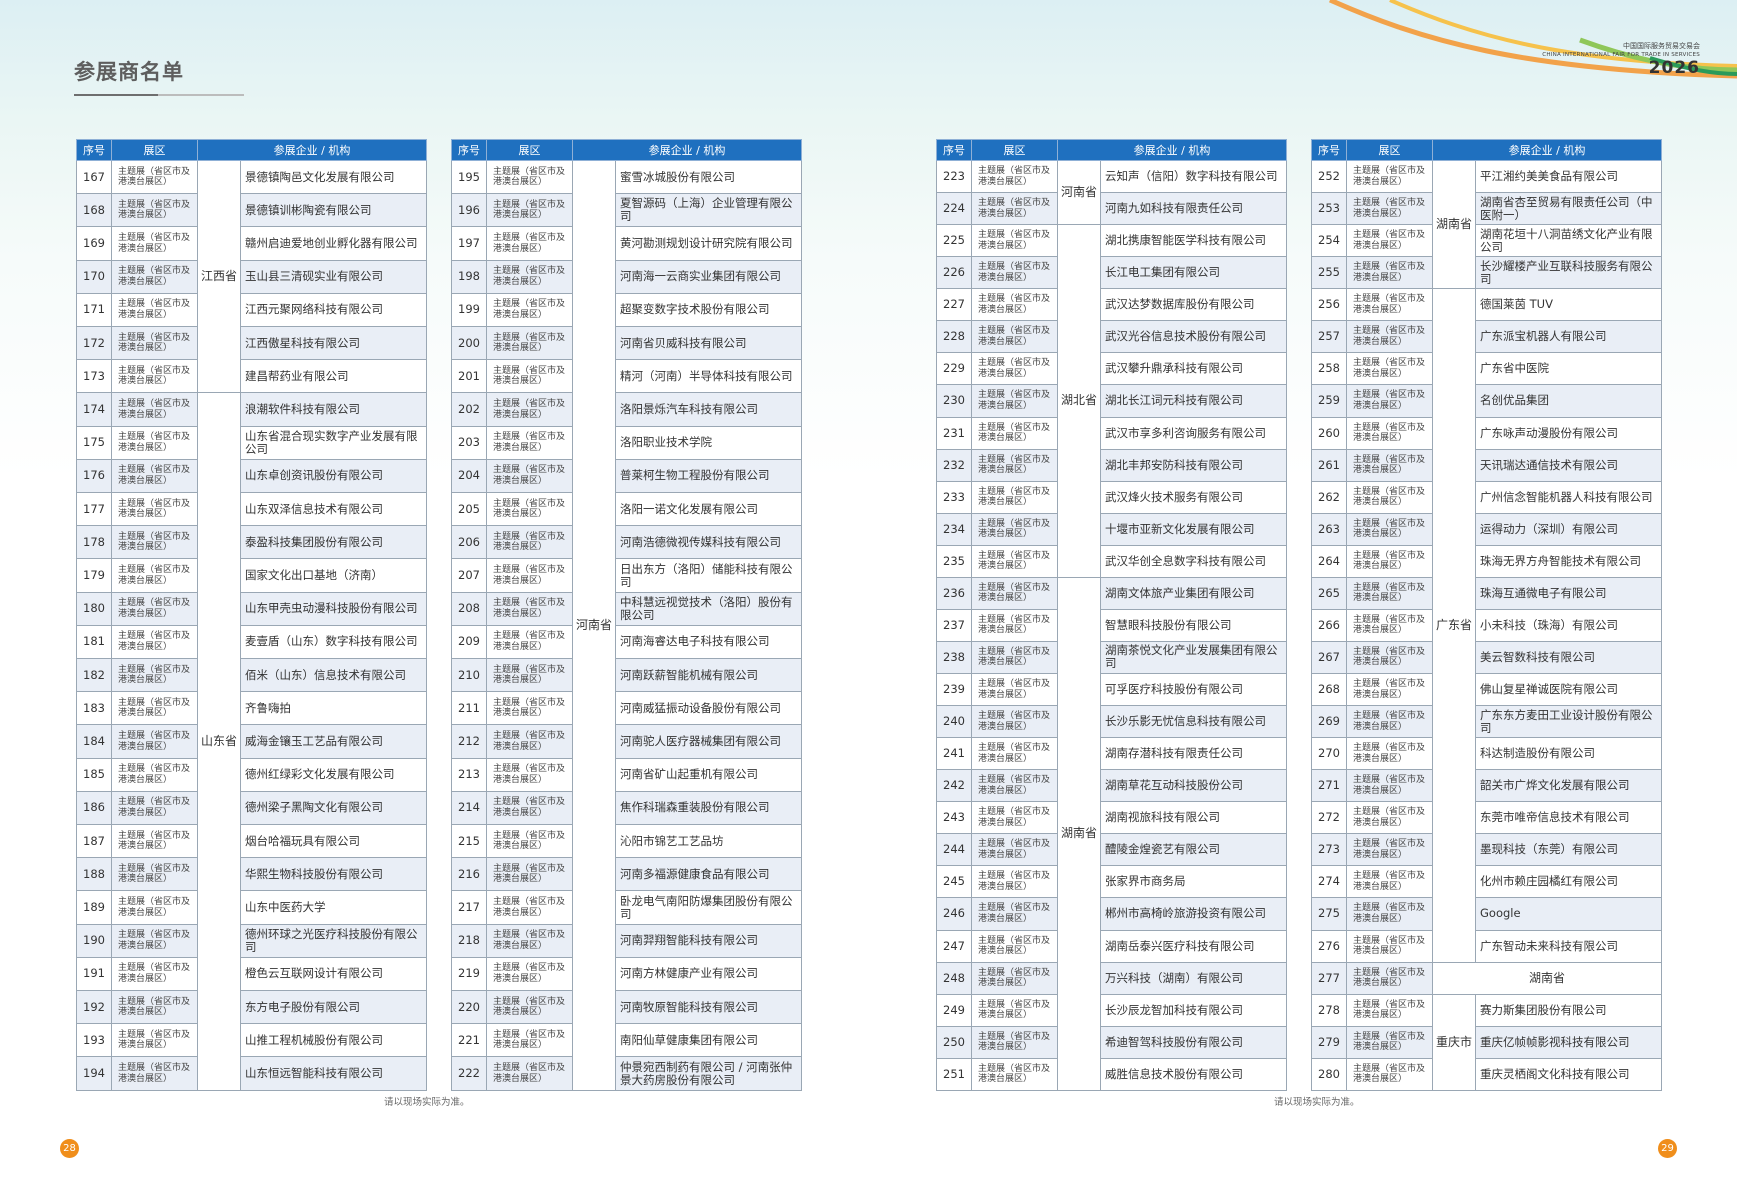 The width and height of the screenshot is (1737, 1179). Describe the element at coordinates (1112, 1074) in the screenshot. I see `table-row: 251 主题展（省区市及港澳台展区） 威胜信息技术股份有限公司` at that location.